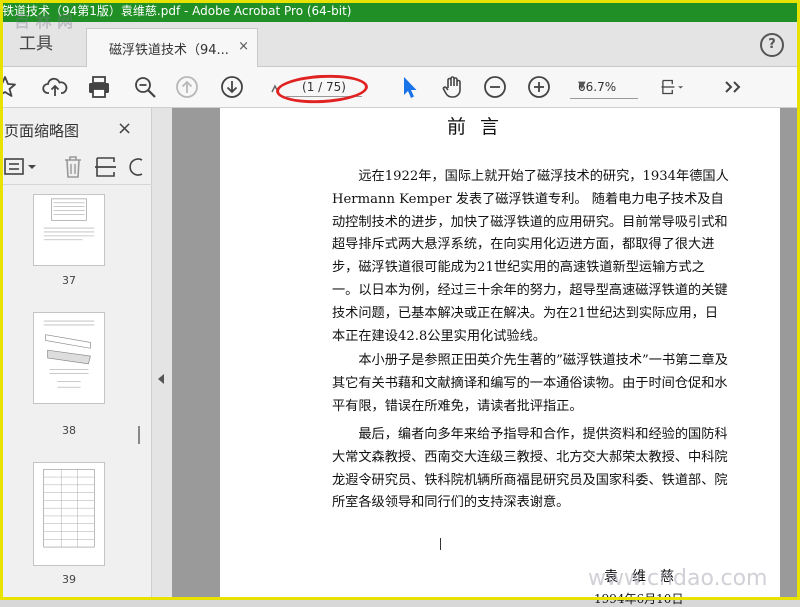 Image resolution: width=800 pixels, height=607 pixels. I want to click on print-icon, so click(99, 87).